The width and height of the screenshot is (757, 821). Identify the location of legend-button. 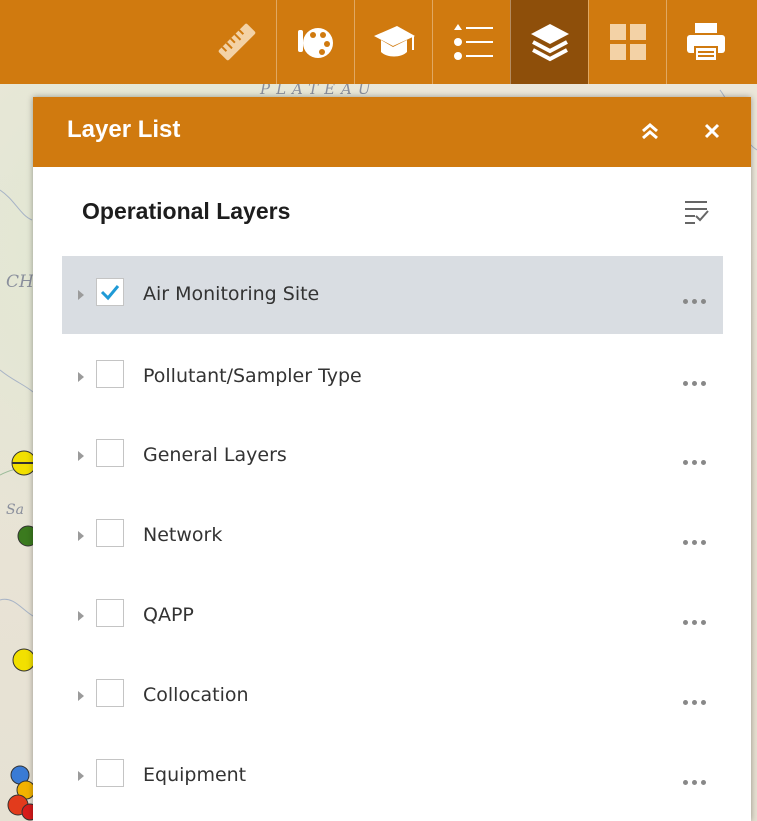
(471, 42).